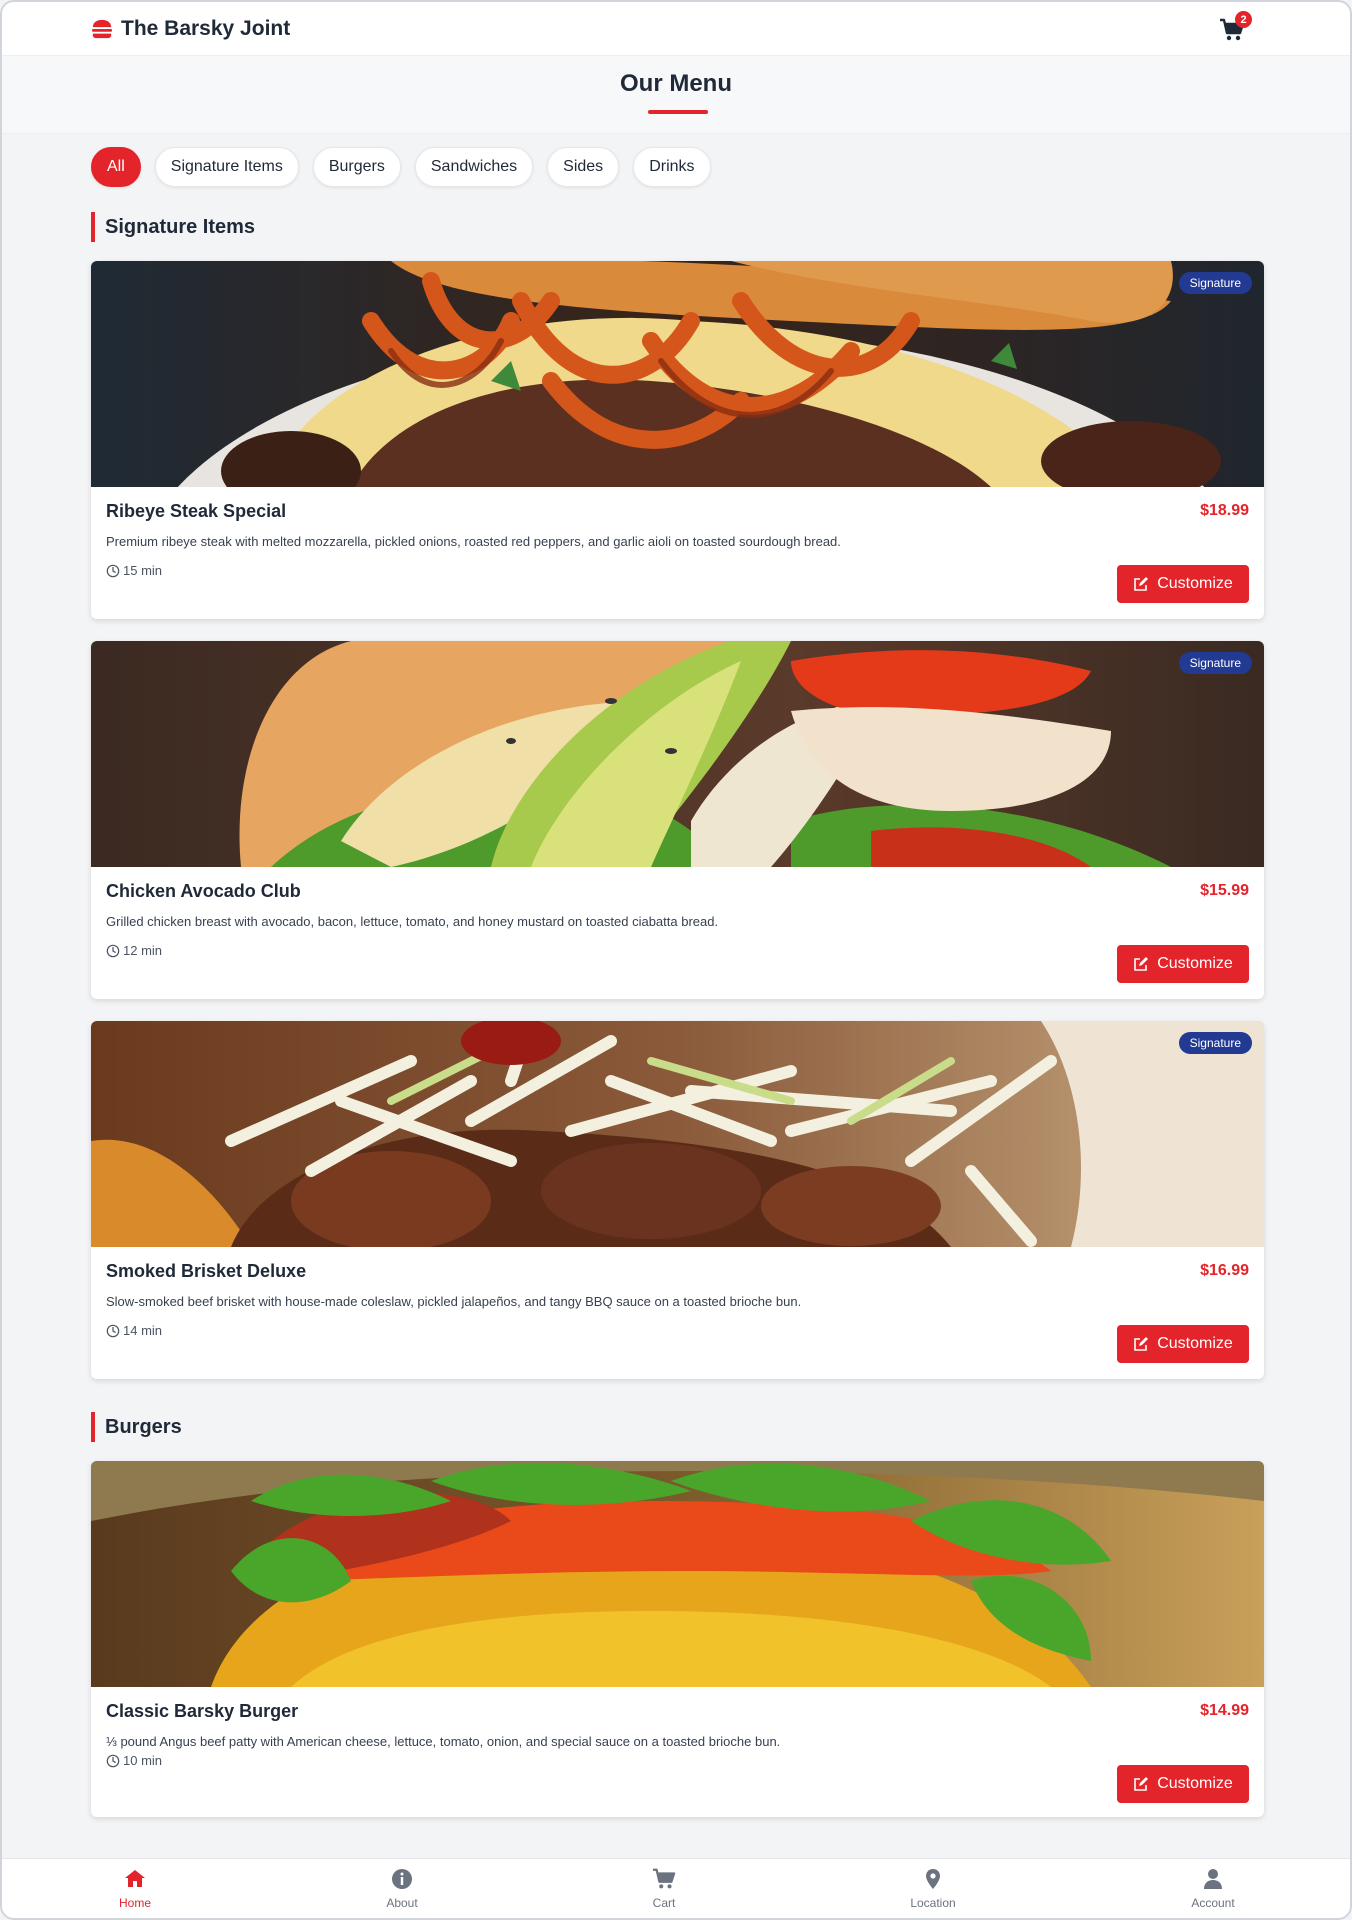 The width and height of the screenshot is (1352, 1920). I want to click on page-title: Our Menu, so click(676, 83).